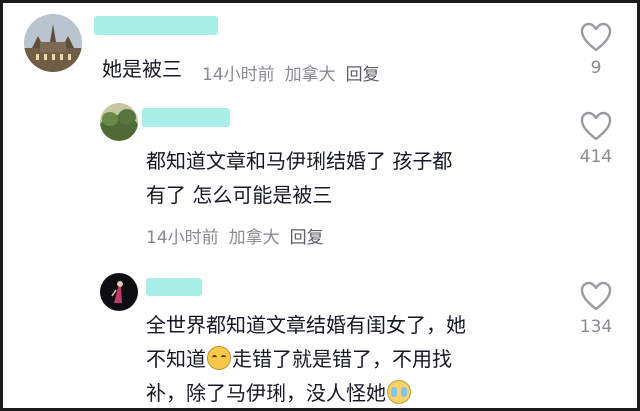  I want to click on comment-text-line-1: 都知道文章和马伊琍结婚了 孩子都, so click(299, 161).